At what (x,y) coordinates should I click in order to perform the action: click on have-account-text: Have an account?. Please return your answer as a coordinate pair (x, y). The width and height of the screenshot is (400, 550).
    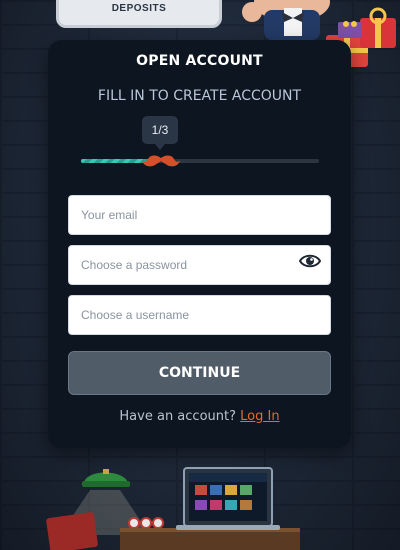
    Looking at the image, I should click on (180, 416).